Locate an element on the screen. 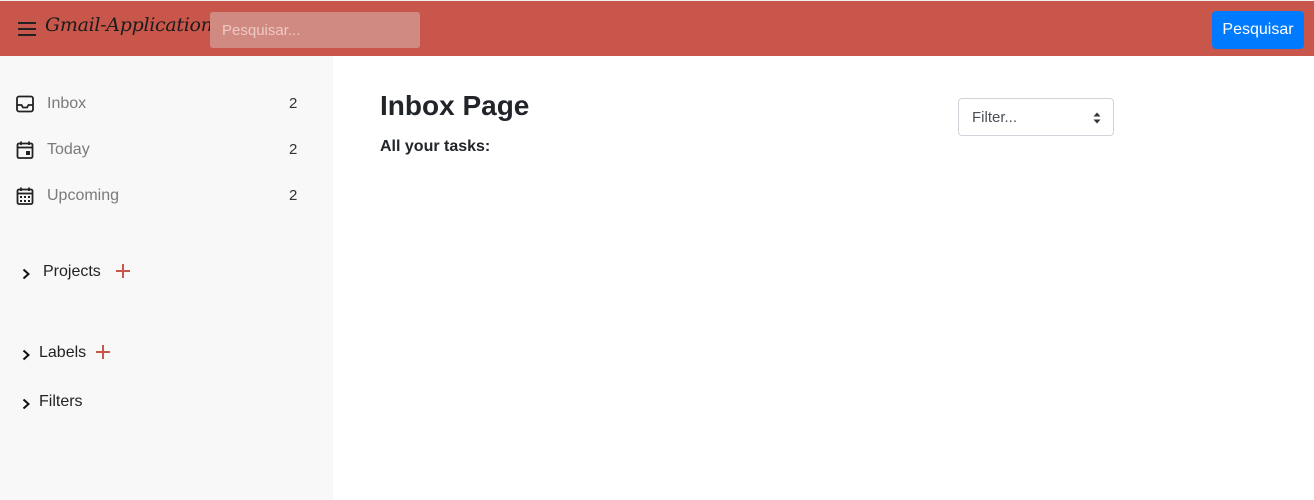 This screenshot has width=1314, height=500. sidebar-item-upcoming: Upcoming 2 is located at coordinates (166, 196).